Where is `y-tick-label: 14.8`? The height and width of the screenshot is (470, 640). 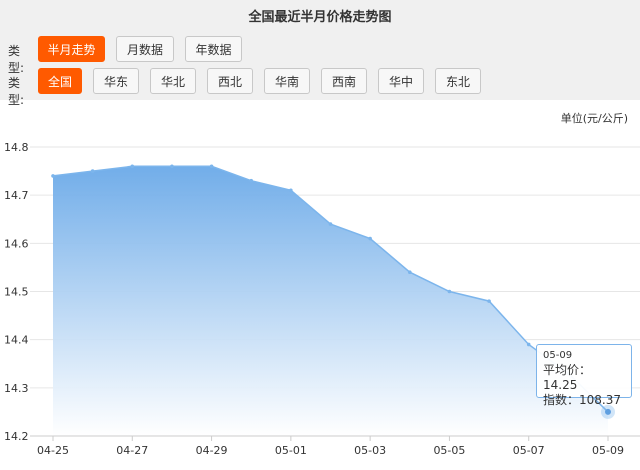
y-tick-label: 14.8 is located at coordinates (16, 147).